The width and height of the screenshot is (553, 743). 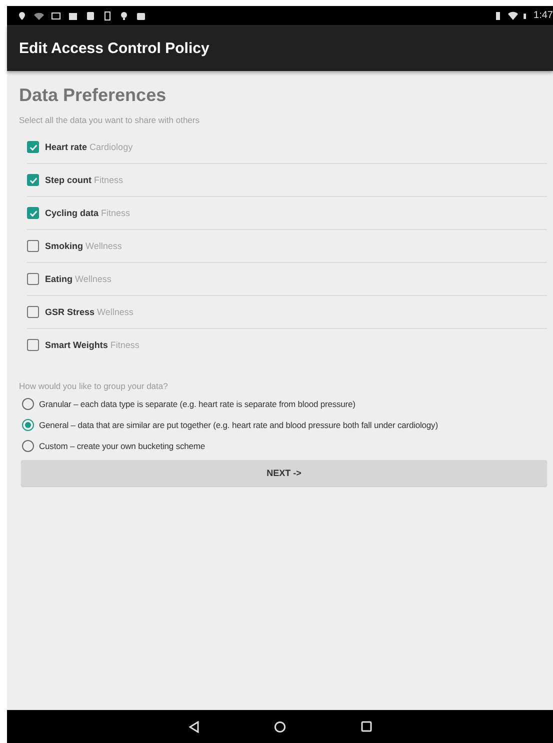 What do you see at coordinates (284, 473) in the screenshot?
I see `next-button: NEXT ->` at bounding box center [284, 473].